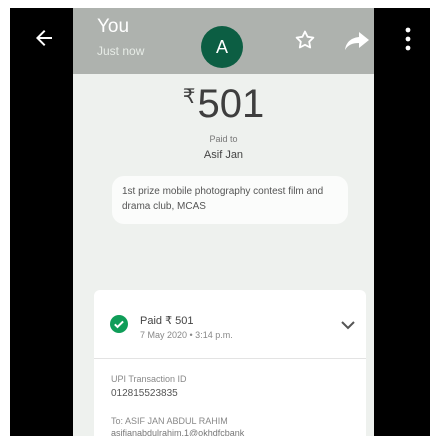 The width and height of the screenshot is (438, 436). I want to click on currency-symbol: ₹, so click(189, 97).